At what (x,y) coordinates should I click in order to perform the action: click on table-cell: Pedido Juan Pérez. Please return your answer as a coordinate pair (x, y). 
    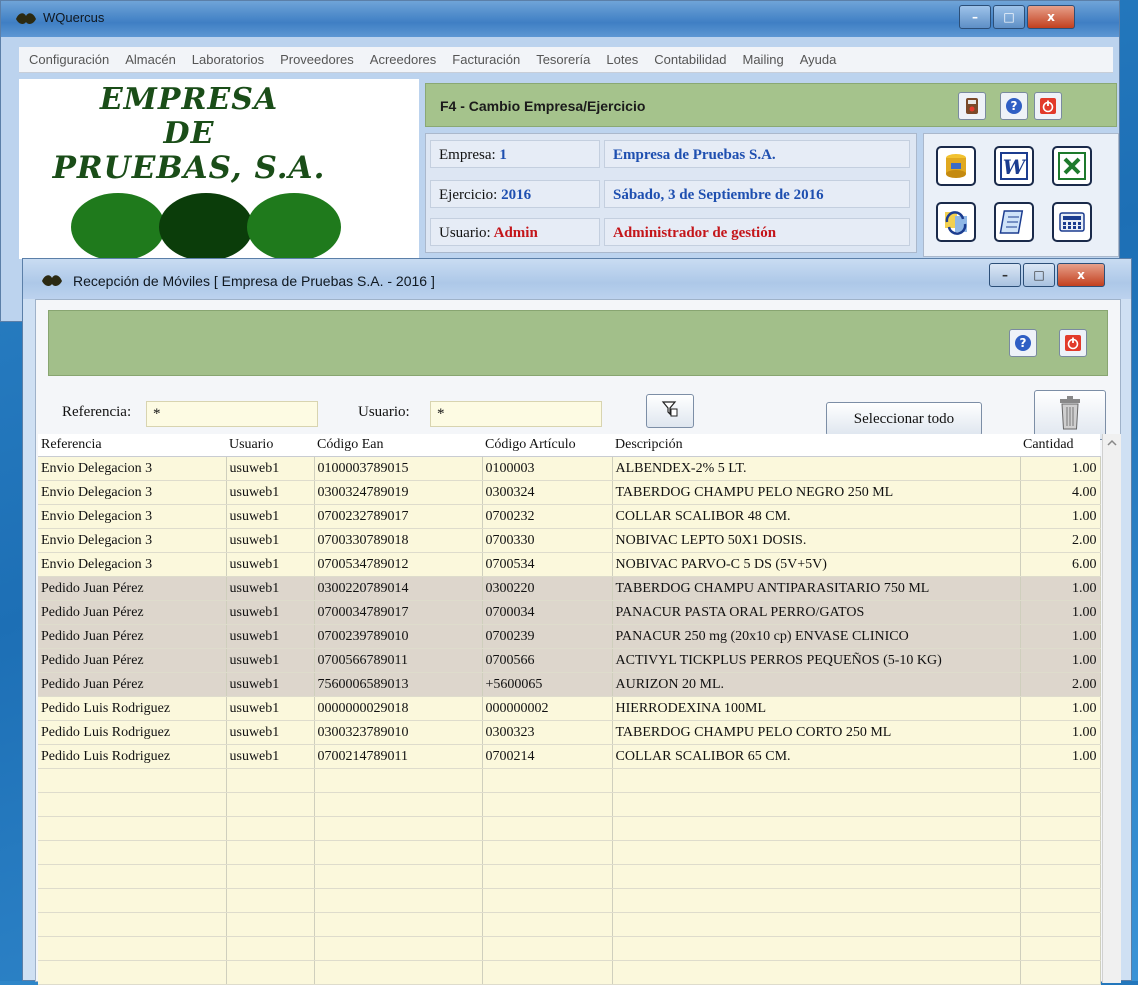
    Looking at the image, I should click on (132, 636).